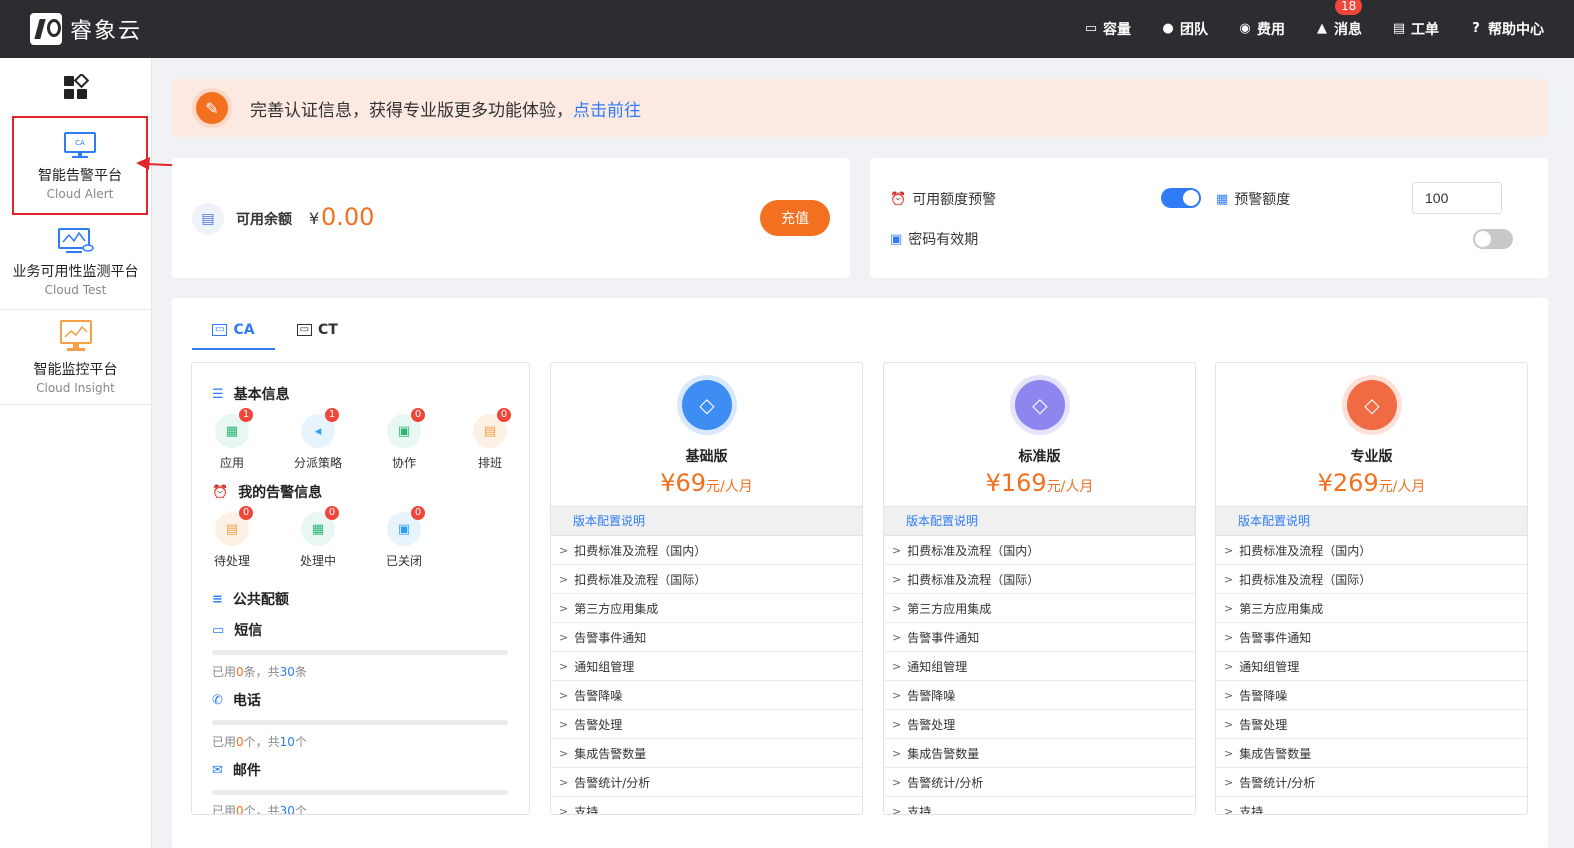 The image size is (1574, 848). Describe the element at coordinates (795, 218) in the screenshot. I see `recharge-button: 充值` at that location.